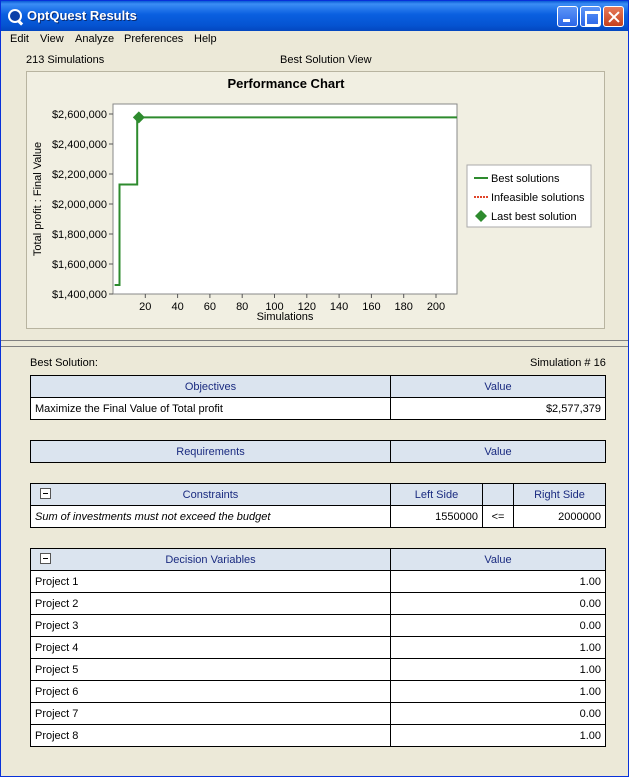  What do you see at coordinates (568, 363) in the screenshot?
I see `best-simulation-number: Simulation # 16` at bounding box center [568, 363].